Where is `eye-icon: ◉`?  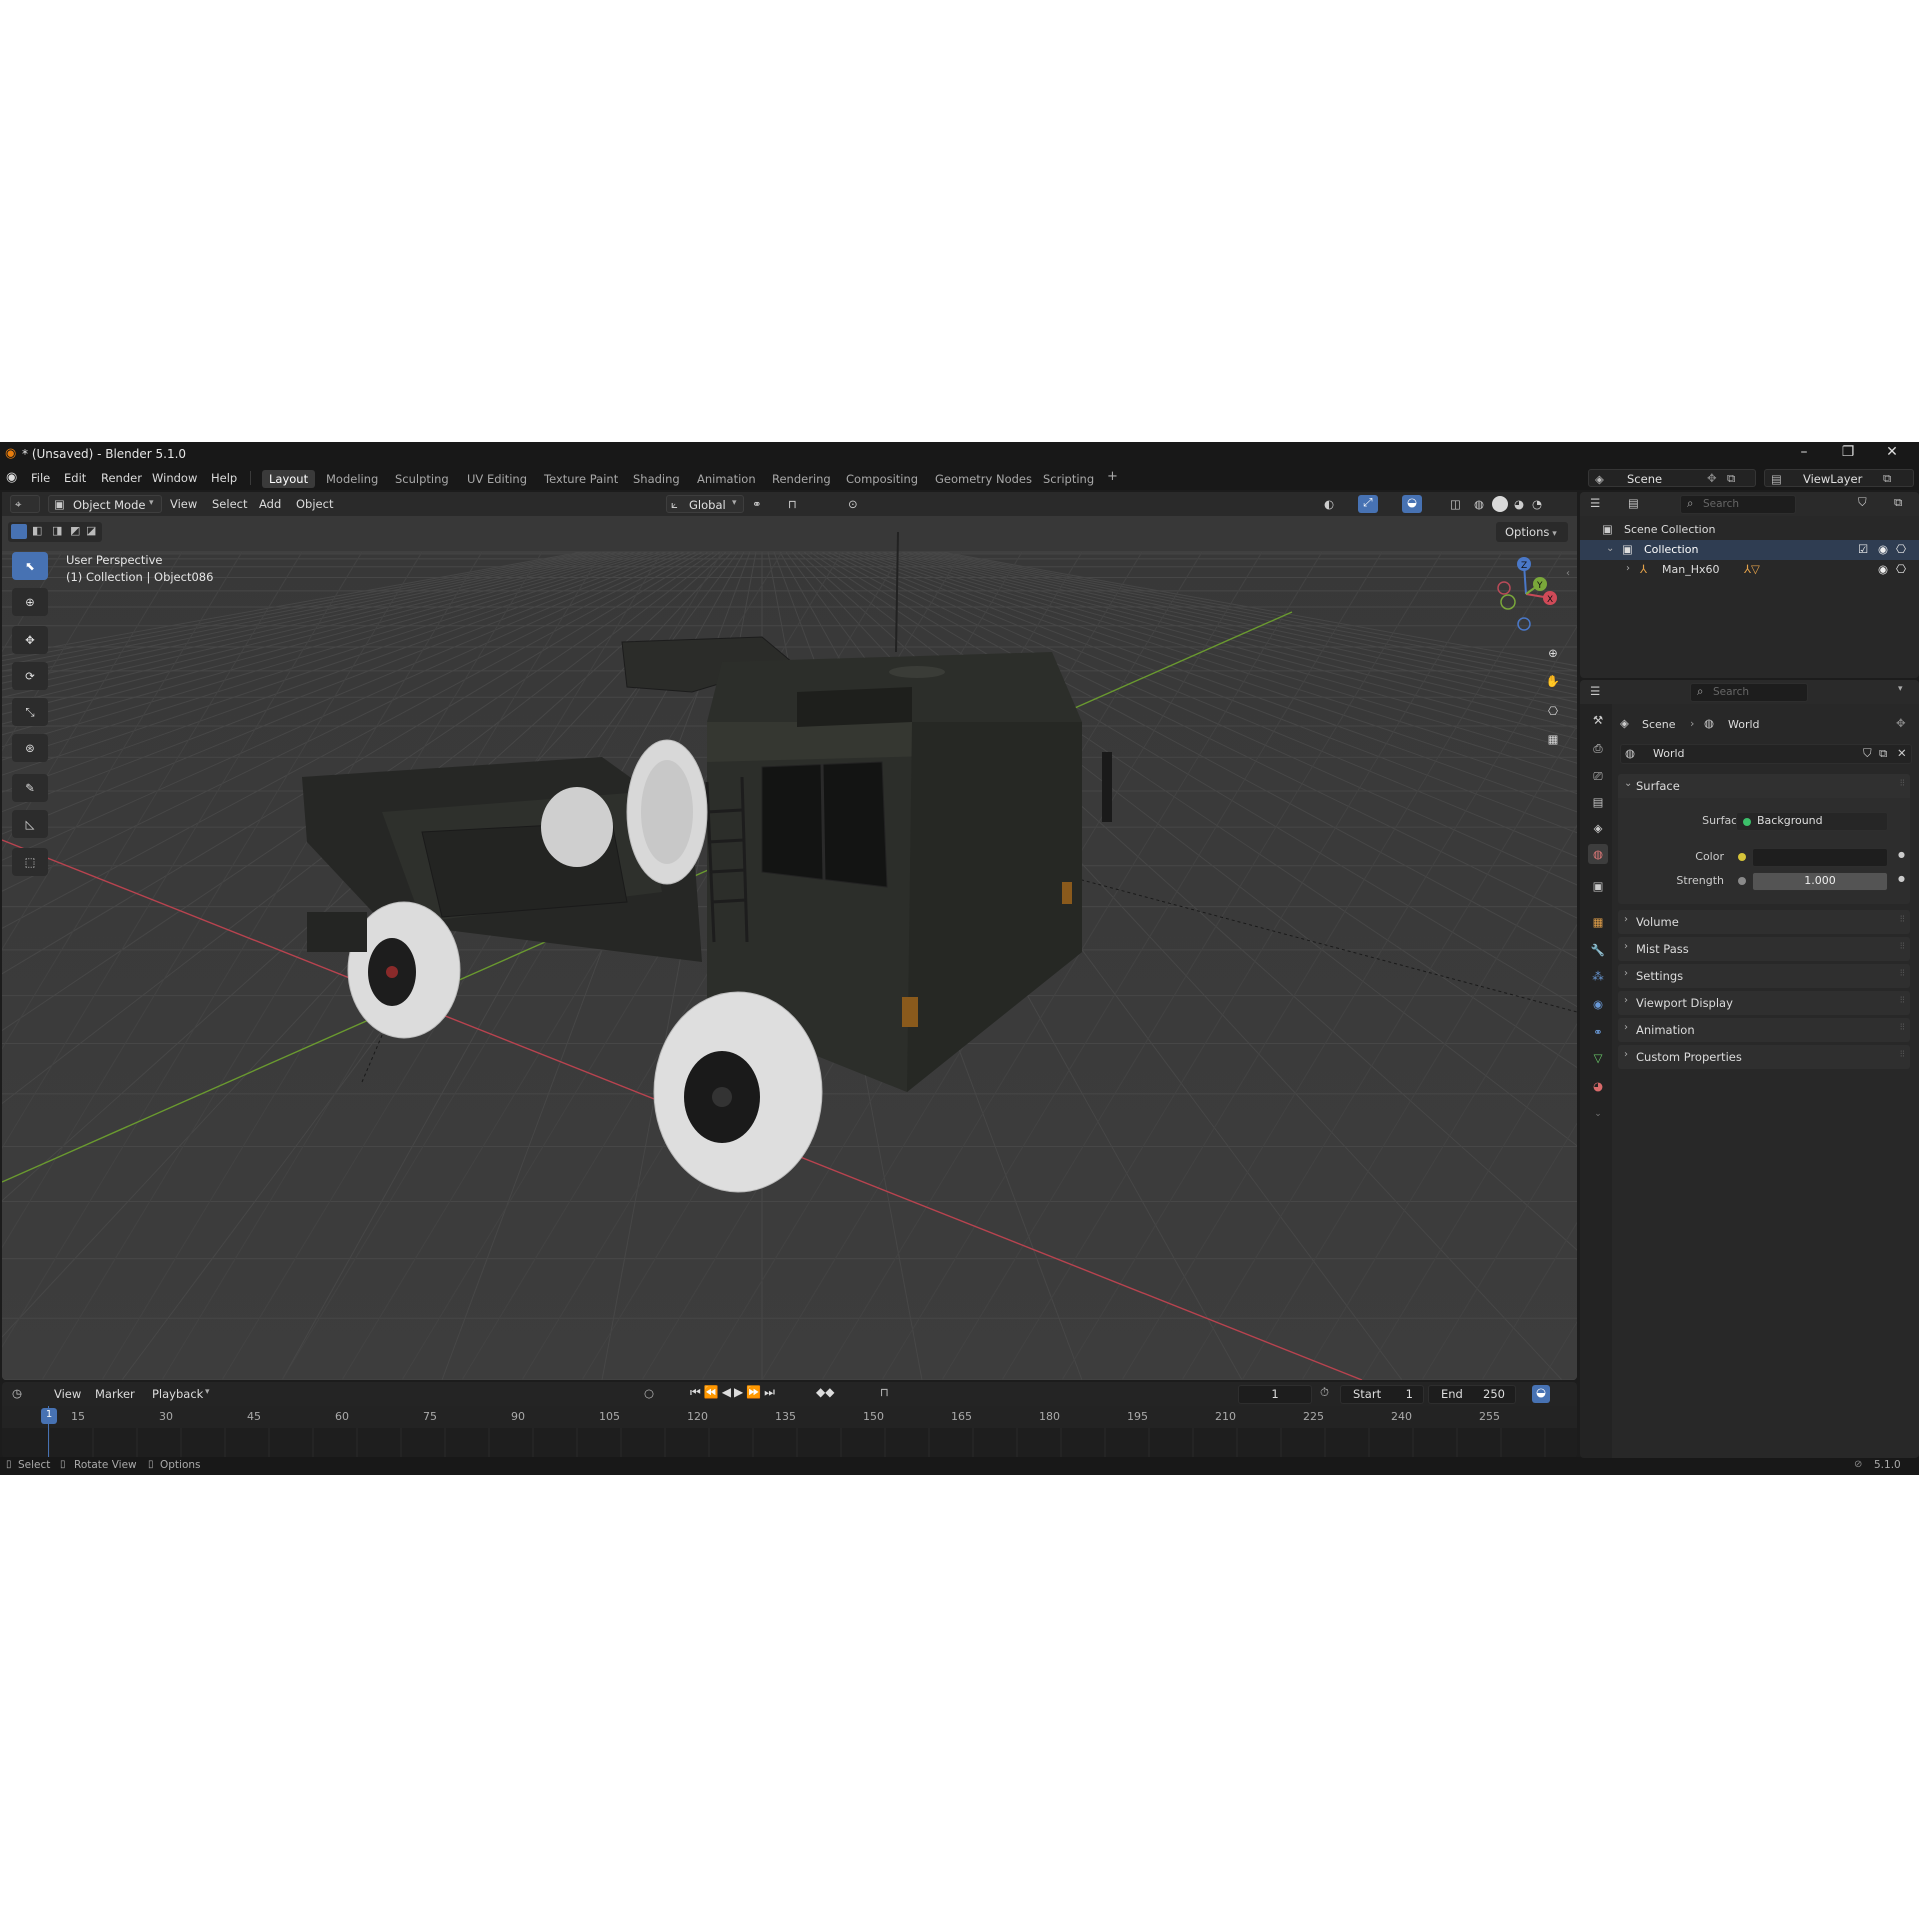 eye-icon: ◉ is located at coordinates (1883, 569).